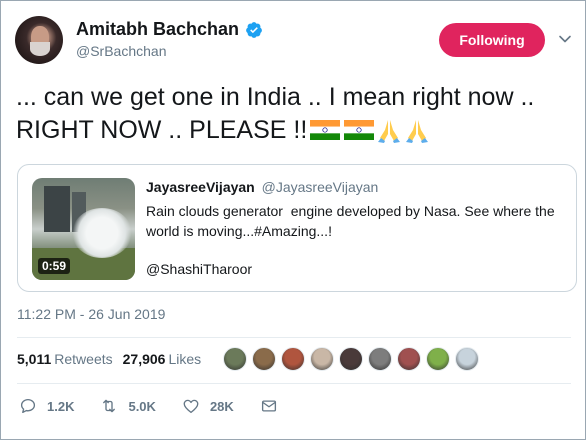 This screenshot has width=586, height=440. I want to click on engagement-stats: 5,011 Retweets 27,906 Likes, so click(114, 359).